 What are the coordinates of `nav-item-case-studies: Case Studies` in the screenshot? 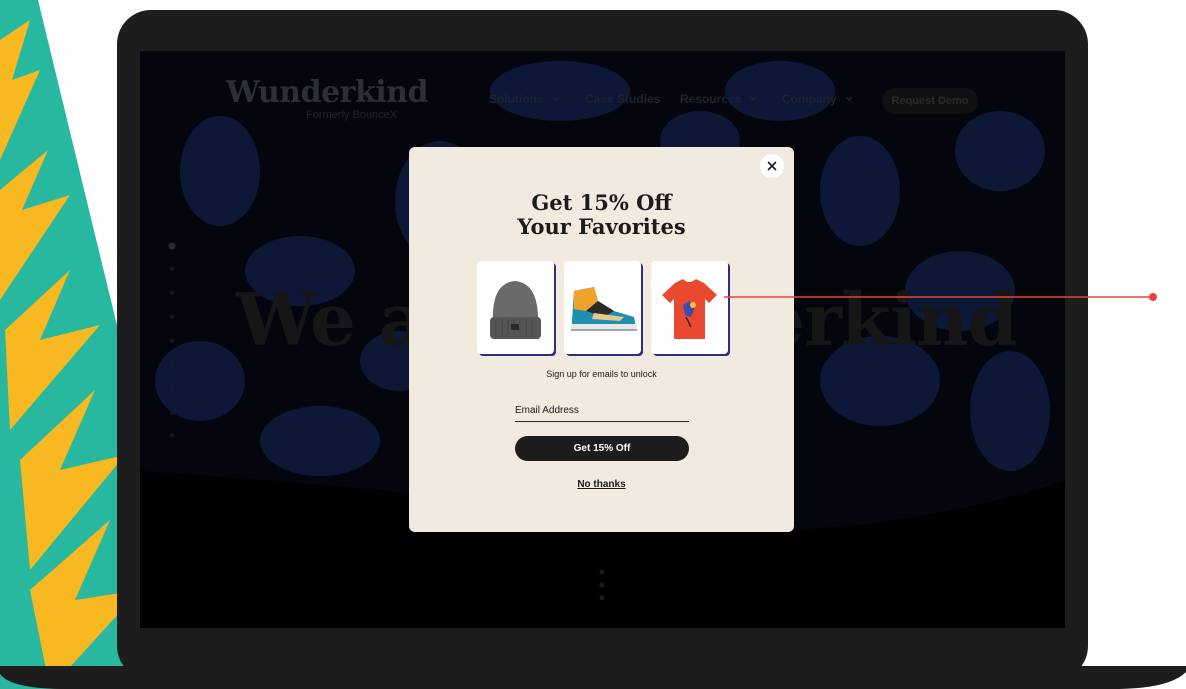 It's located at (622, 99).